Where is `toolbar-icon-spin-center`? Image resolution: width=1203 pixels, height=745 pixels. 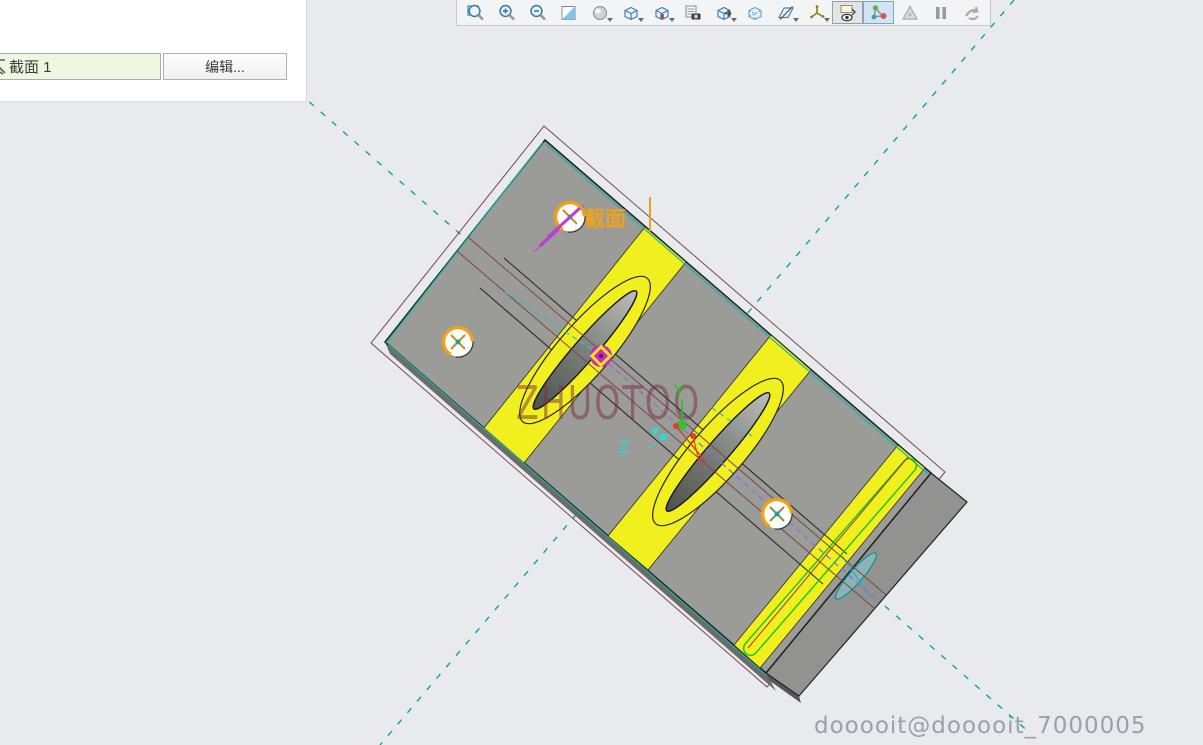 toolbar-icon-spin-center is located at coordinates (909, 12).